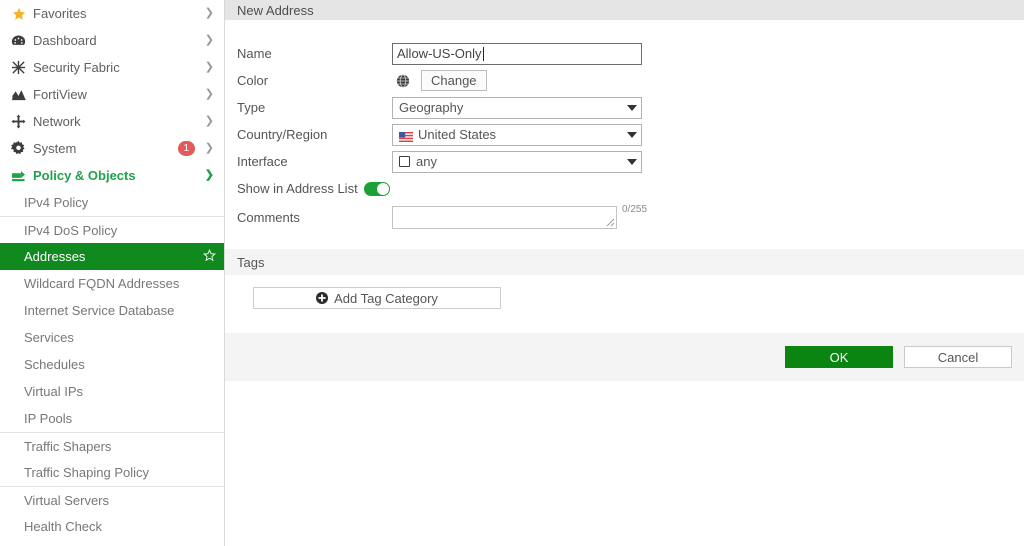 This screenshot has height=546, width=1024. Describe the element at coordinates (624, 357) in the screenshot. I see `form-action-bar: OK Cancel` at that location.